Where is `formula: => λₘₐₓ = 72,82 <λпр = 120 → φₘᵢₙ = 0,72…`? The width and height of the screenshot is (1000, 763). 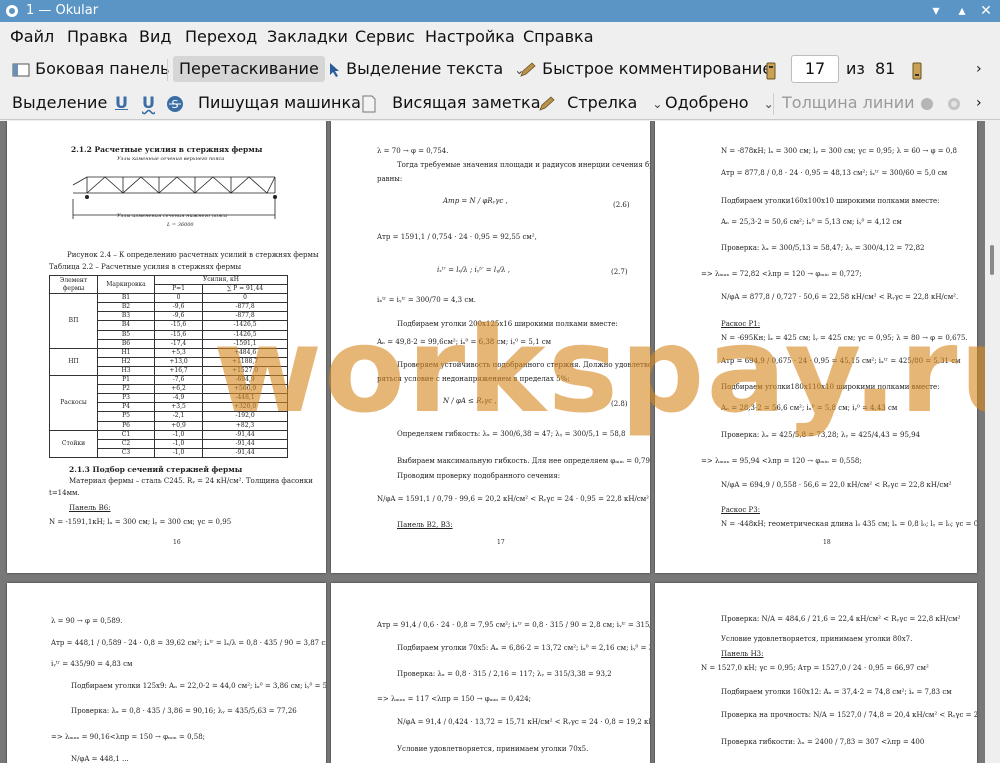 formula: => λₘₐₓ = 72,82 <λпр = 120 → φₘᵢₙ = 0,72… is located at coordinates (781, 274).